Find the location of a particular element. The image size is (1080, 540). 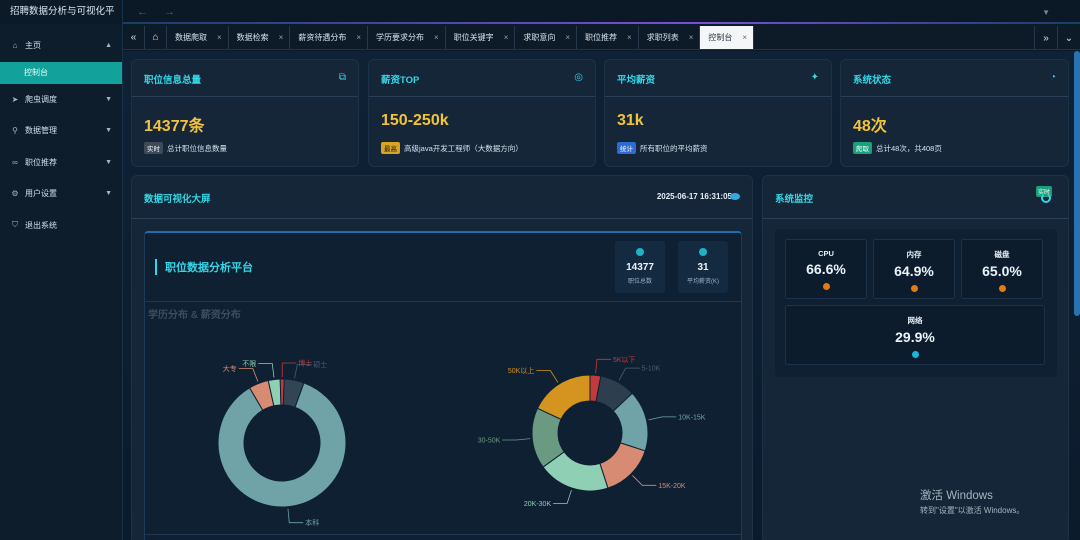

platform-title: 职位数据分析平台 is located at coordinates (204, 267).